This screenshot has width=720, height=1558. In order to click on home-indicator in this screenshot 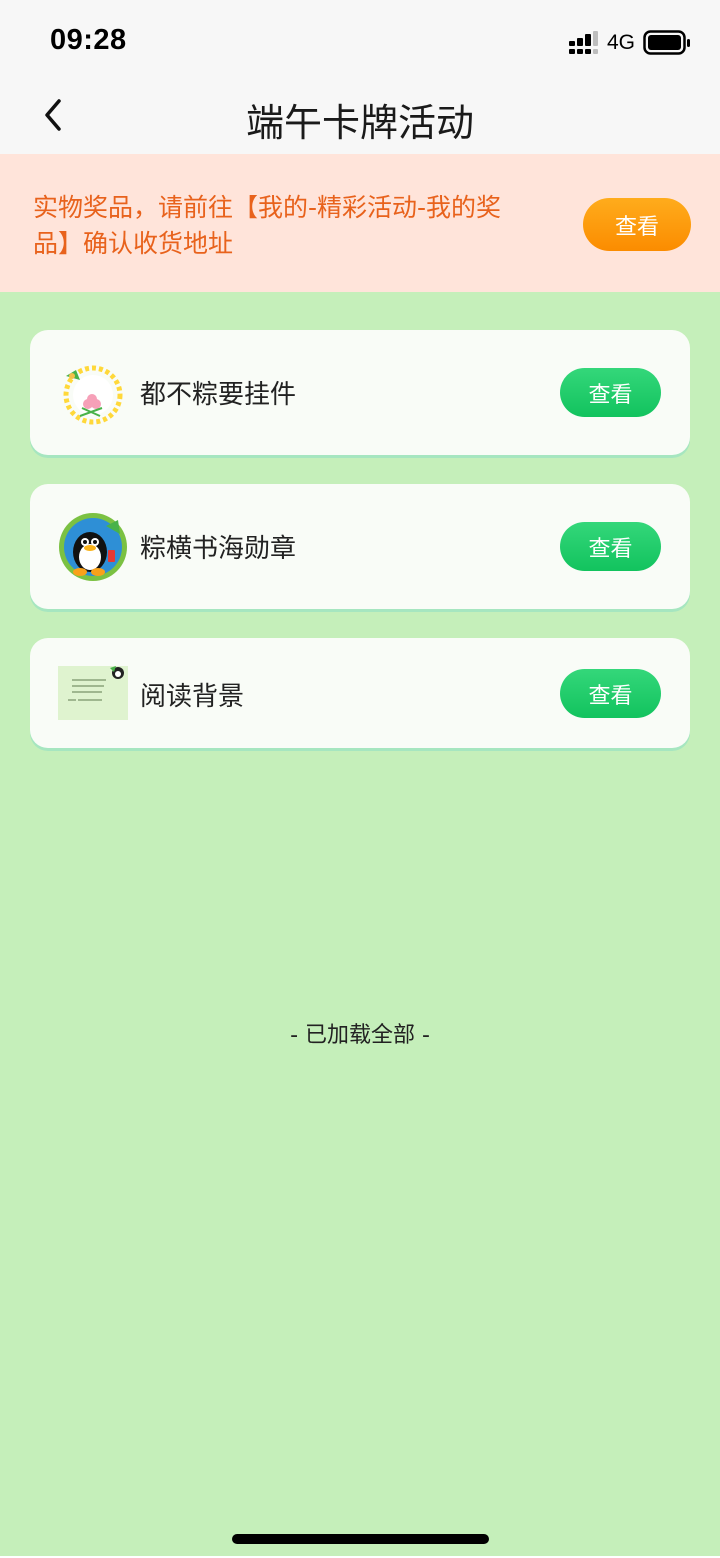, I will do `click(360, 1539)`.